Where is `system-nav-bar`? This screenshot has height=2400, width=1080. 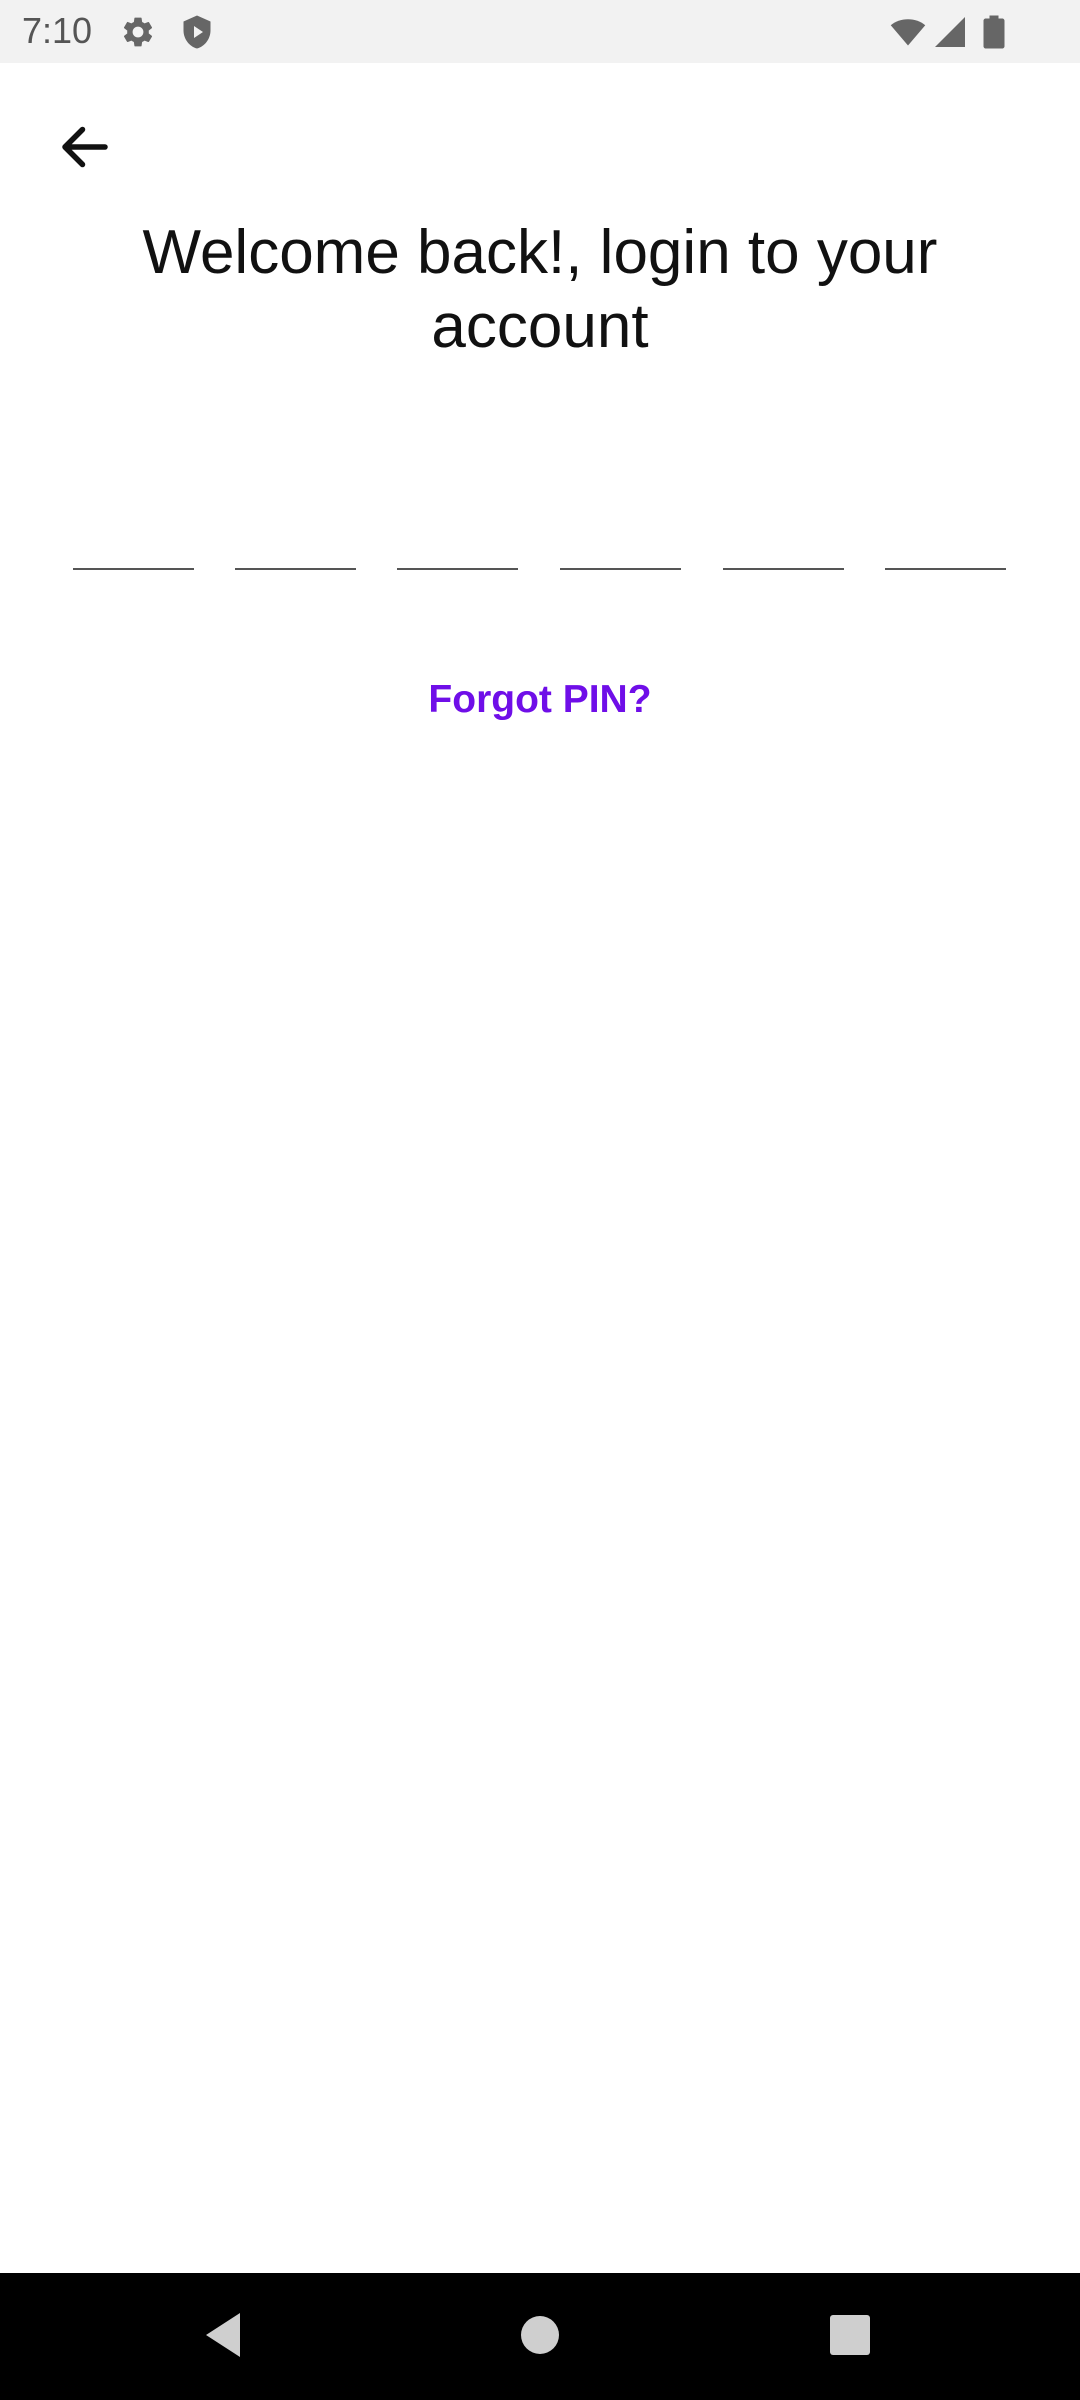
system-nav-bar is located at coordinates (540, 2336).